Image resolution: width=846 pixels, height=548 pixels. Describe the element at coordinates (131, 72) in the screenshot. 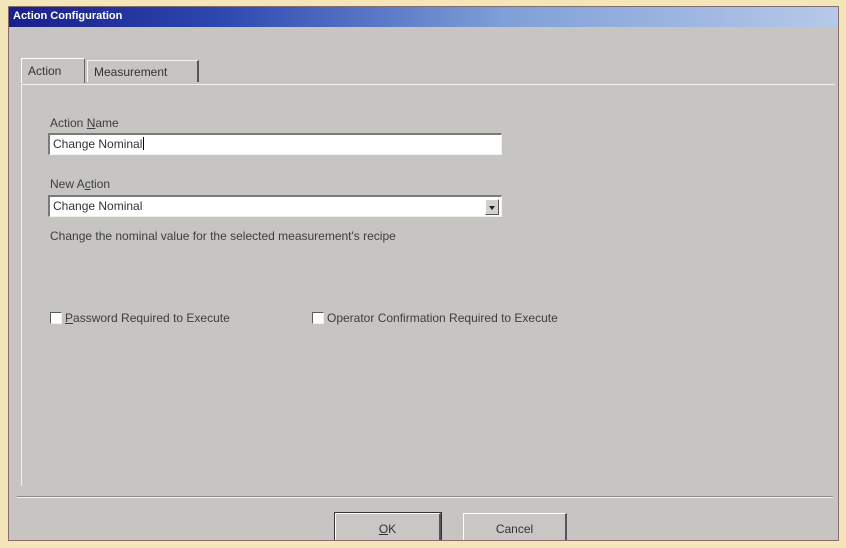

I see `tab-measurement-label: Measurement` at that location.